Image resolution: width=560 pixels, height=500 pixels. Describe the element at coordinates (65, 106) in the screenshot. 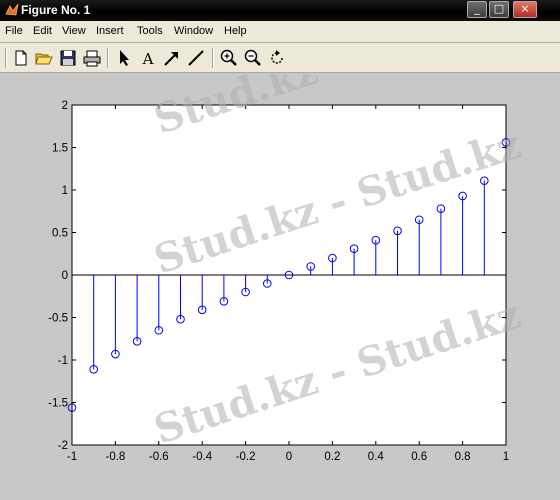

I see `y-tick-label: 2` at that location.